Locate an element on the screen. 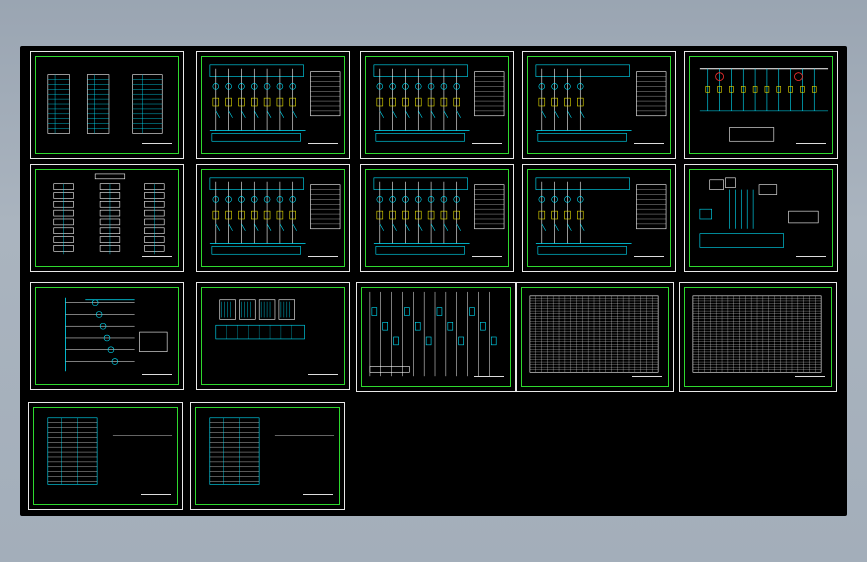  sheet-drawing-flowchart is located at coordinates (109, 214).